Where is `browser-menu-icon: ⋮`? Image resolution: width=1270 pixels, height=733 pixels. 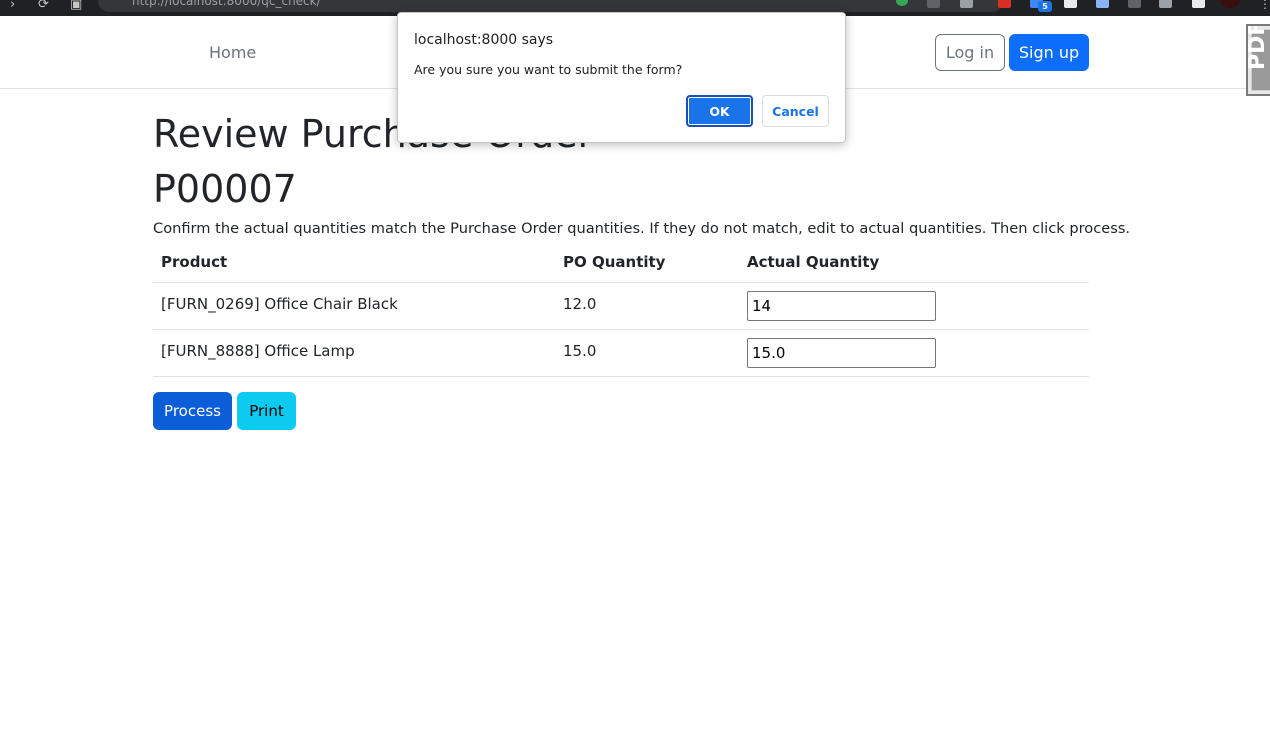 browser-menu-icon: ⋮ is located at coordinates (1264, 5).